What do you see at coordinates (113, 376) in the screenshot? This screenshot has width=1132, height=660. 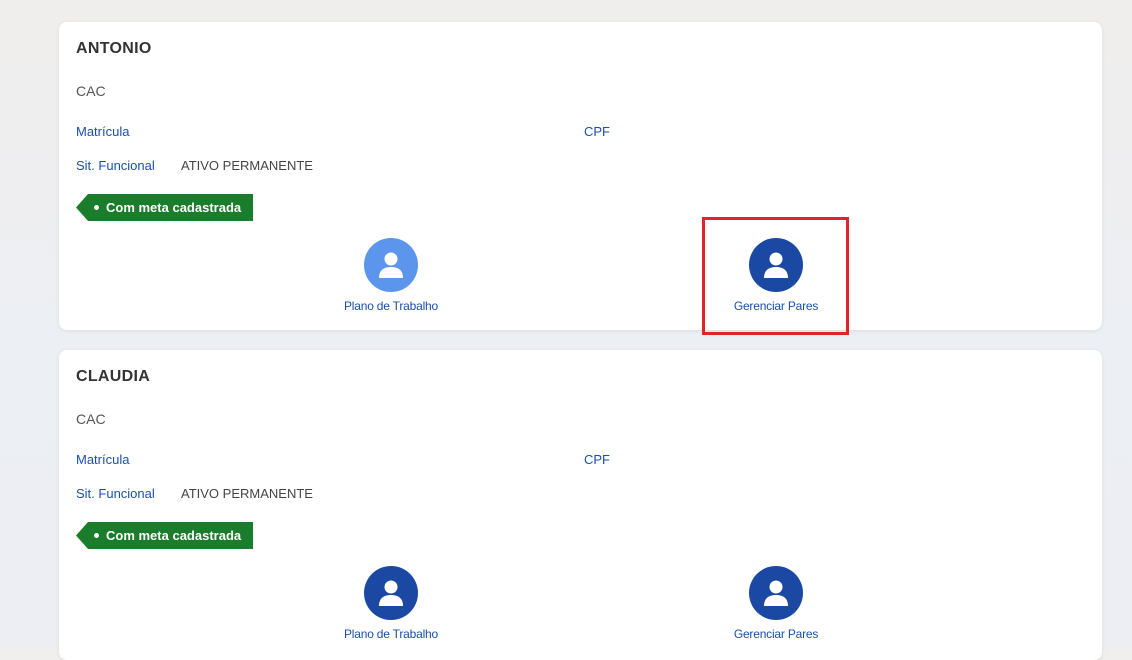 I see `employee-name: CLAUDIA` at bounding box center [113, 376].